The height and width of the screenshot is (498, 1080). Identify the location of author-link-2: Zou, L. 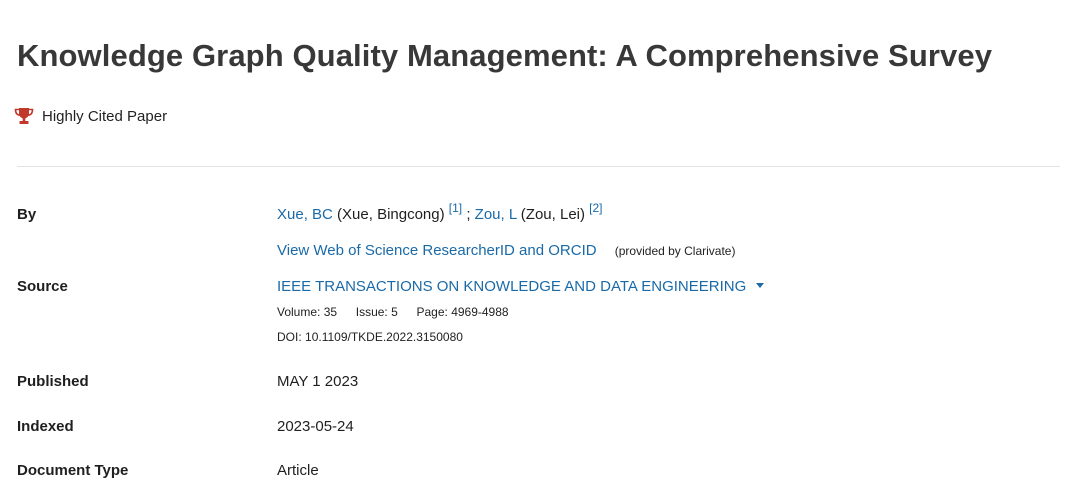
(496, 214).